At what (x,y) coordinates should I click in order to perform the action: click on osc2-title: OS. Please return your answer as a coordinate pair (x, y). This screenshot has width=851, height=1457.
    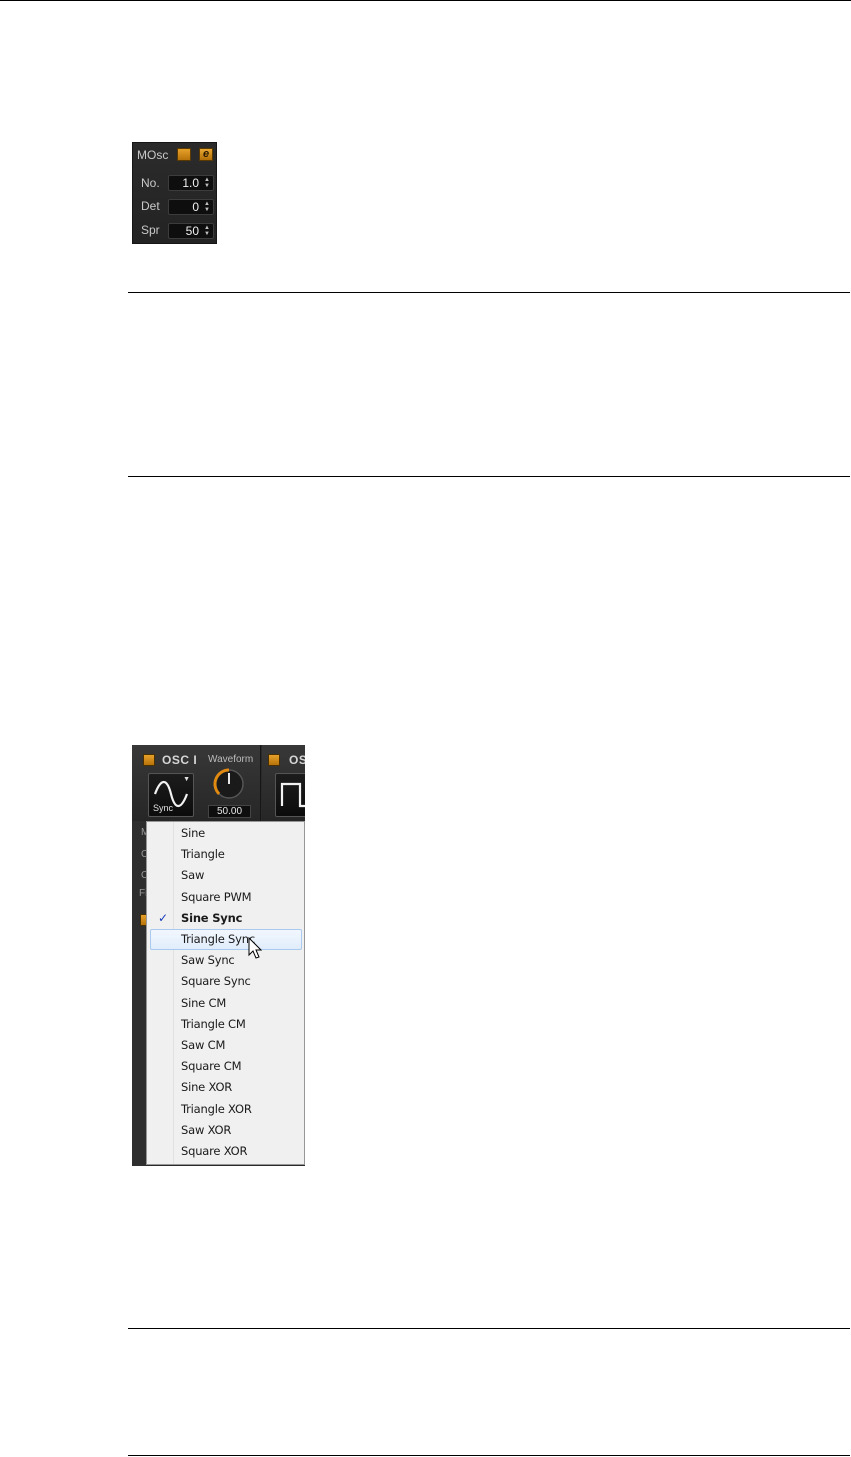
    Looking at the image, I should click on (297, 760).